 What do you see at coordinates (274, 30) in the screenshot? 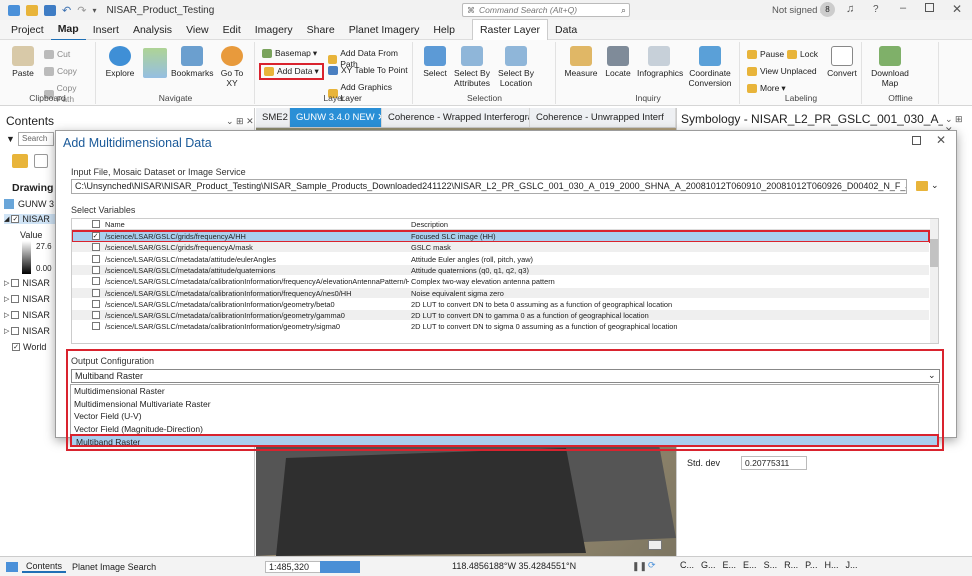
I see `menu-imagery: Imagery` at bounding box center [274, 30].